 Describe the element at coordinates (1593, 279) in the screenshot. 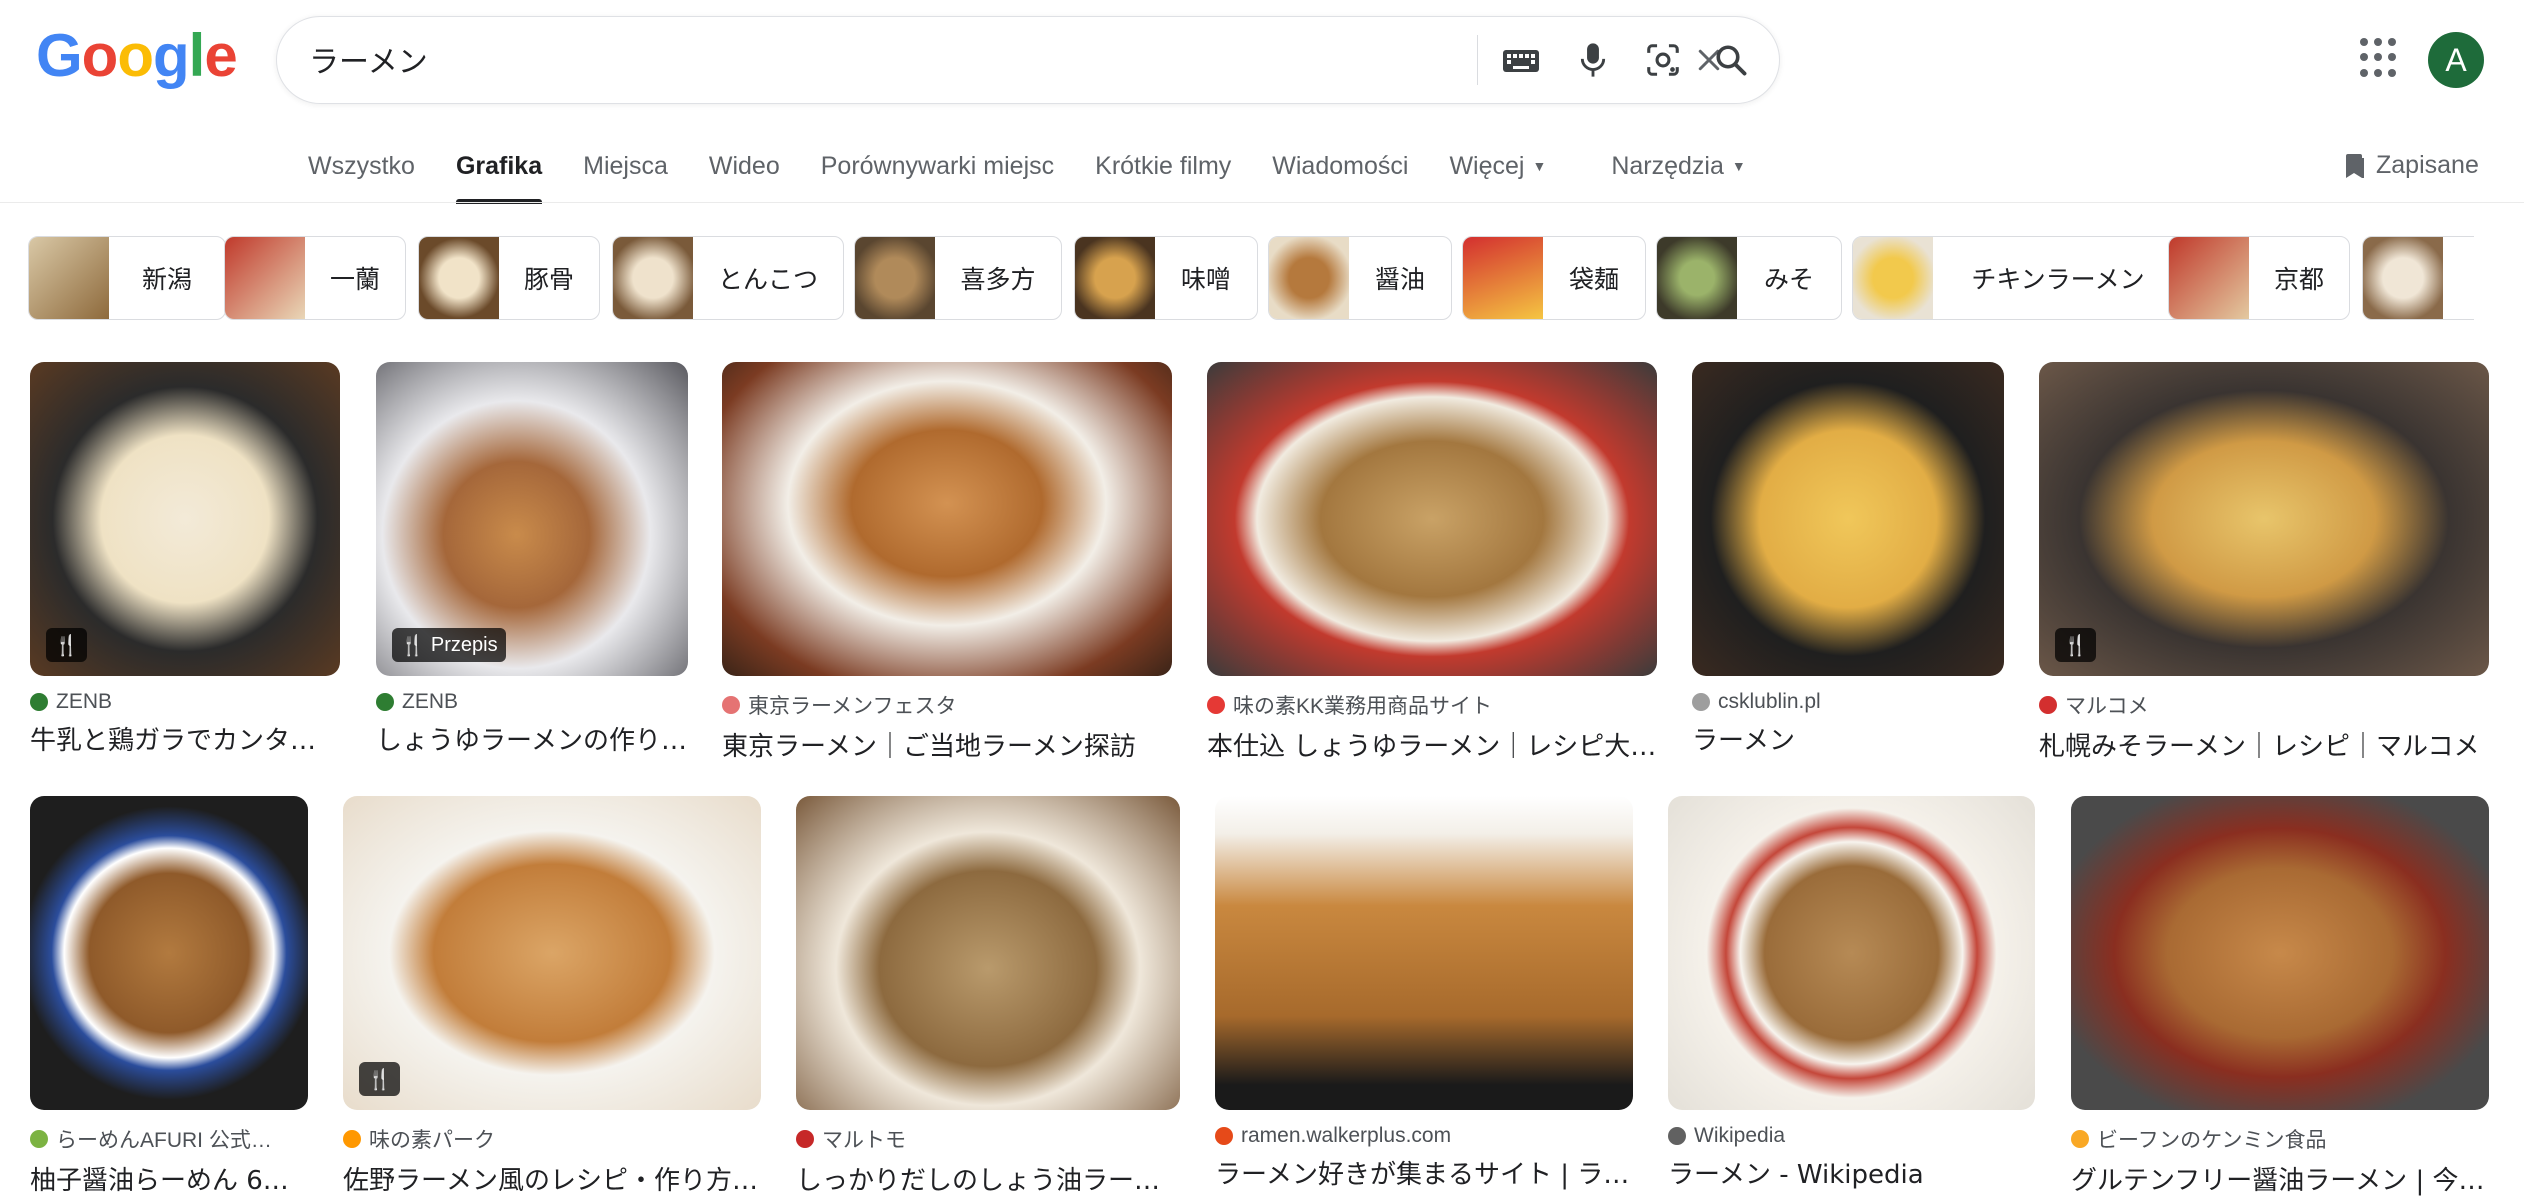

I see `chip-label: 袋麺` at that location.